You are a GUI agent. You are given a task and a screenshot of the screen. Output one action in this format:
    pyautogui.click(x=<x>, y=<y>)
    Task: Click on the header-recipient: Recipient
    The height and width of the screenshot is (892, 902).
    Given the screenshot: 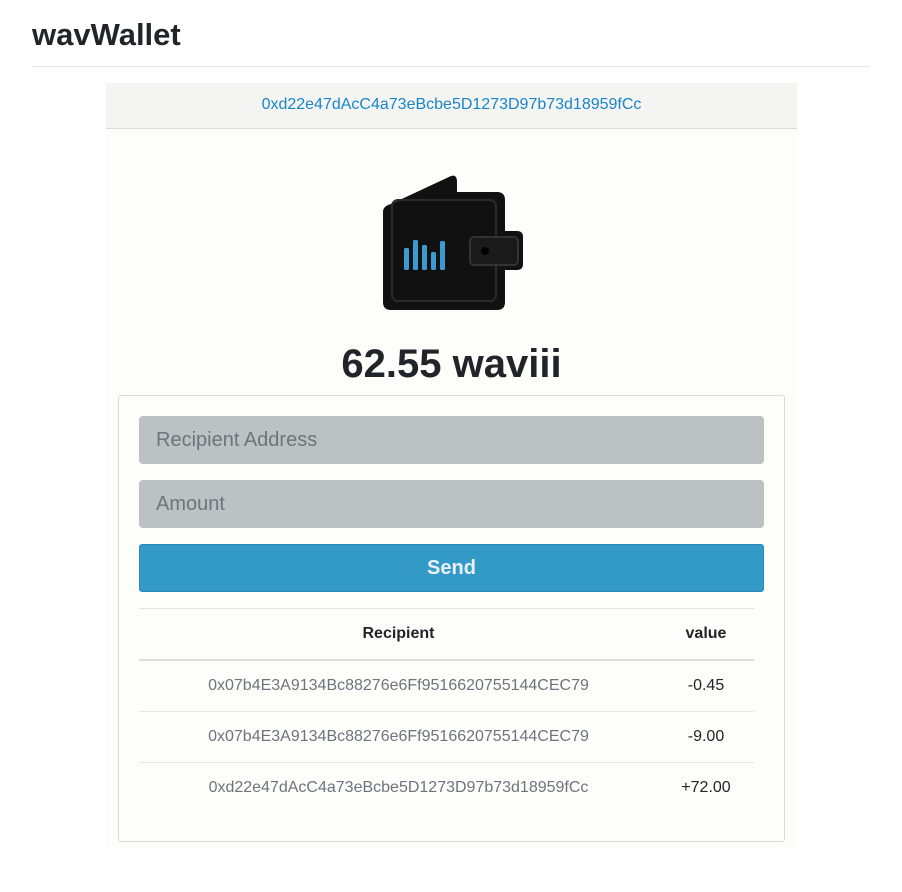 What is the action you would take?
    pyautogui.click(x=398, y=634)
    